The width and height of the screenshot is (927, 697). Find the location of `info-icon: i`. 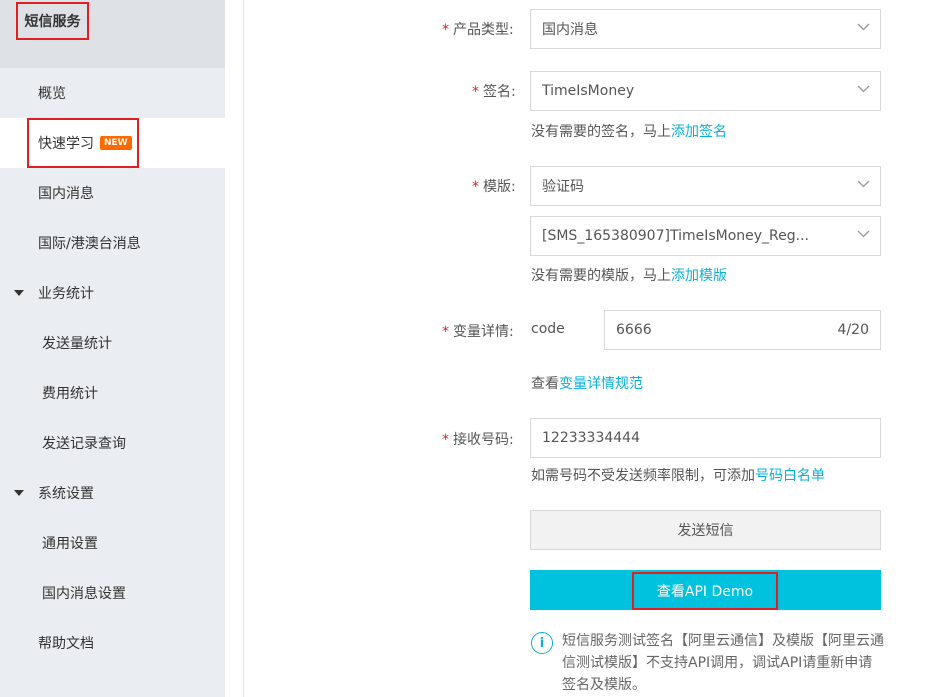

info-icon: i is located at coordinates (542, 643).